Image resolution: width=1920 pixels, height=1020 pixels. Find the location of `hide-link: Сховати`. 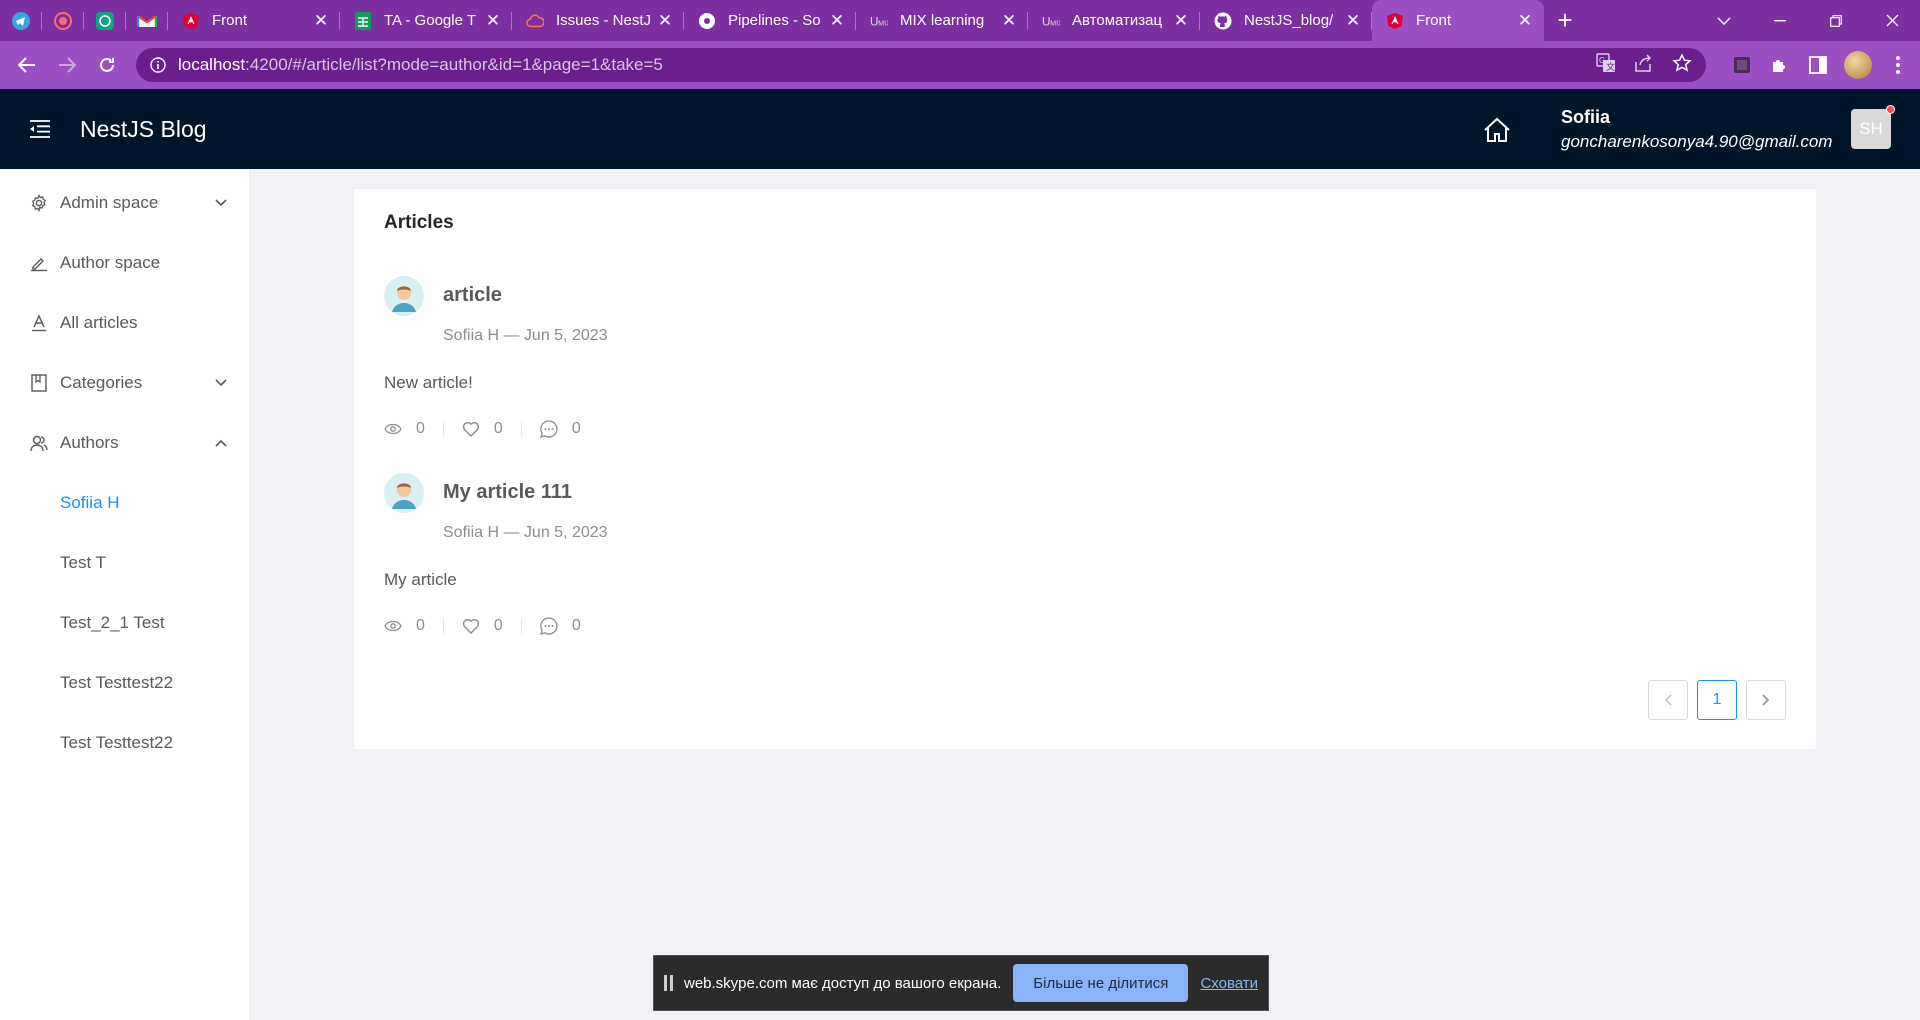

hide-link: Сховати is located at coordinates (1229, 983).